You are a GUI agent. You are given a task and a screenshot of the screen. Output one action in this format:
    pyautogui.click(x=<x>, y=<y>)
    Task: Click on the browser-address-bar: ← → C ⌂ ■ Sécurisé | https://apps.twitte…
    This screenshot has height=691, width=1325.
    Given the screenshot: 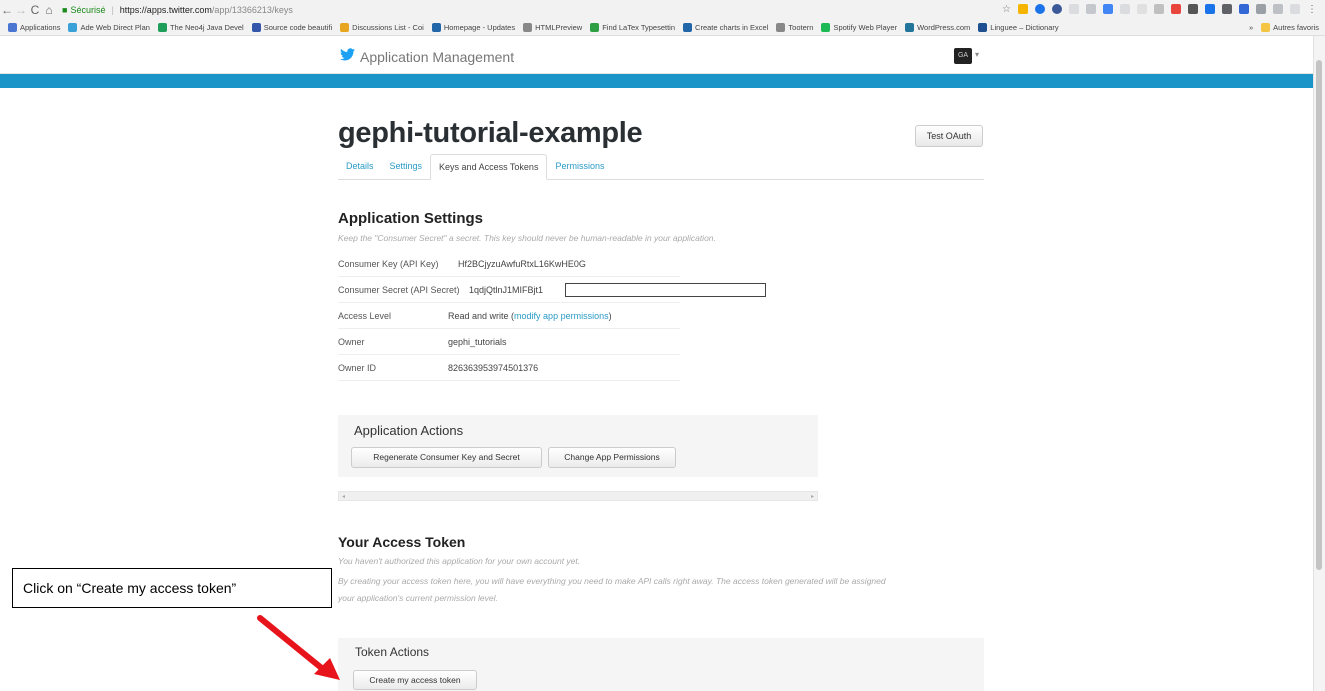 What is the action you would take?
    pyautogui.click(x=662, y=9)
    